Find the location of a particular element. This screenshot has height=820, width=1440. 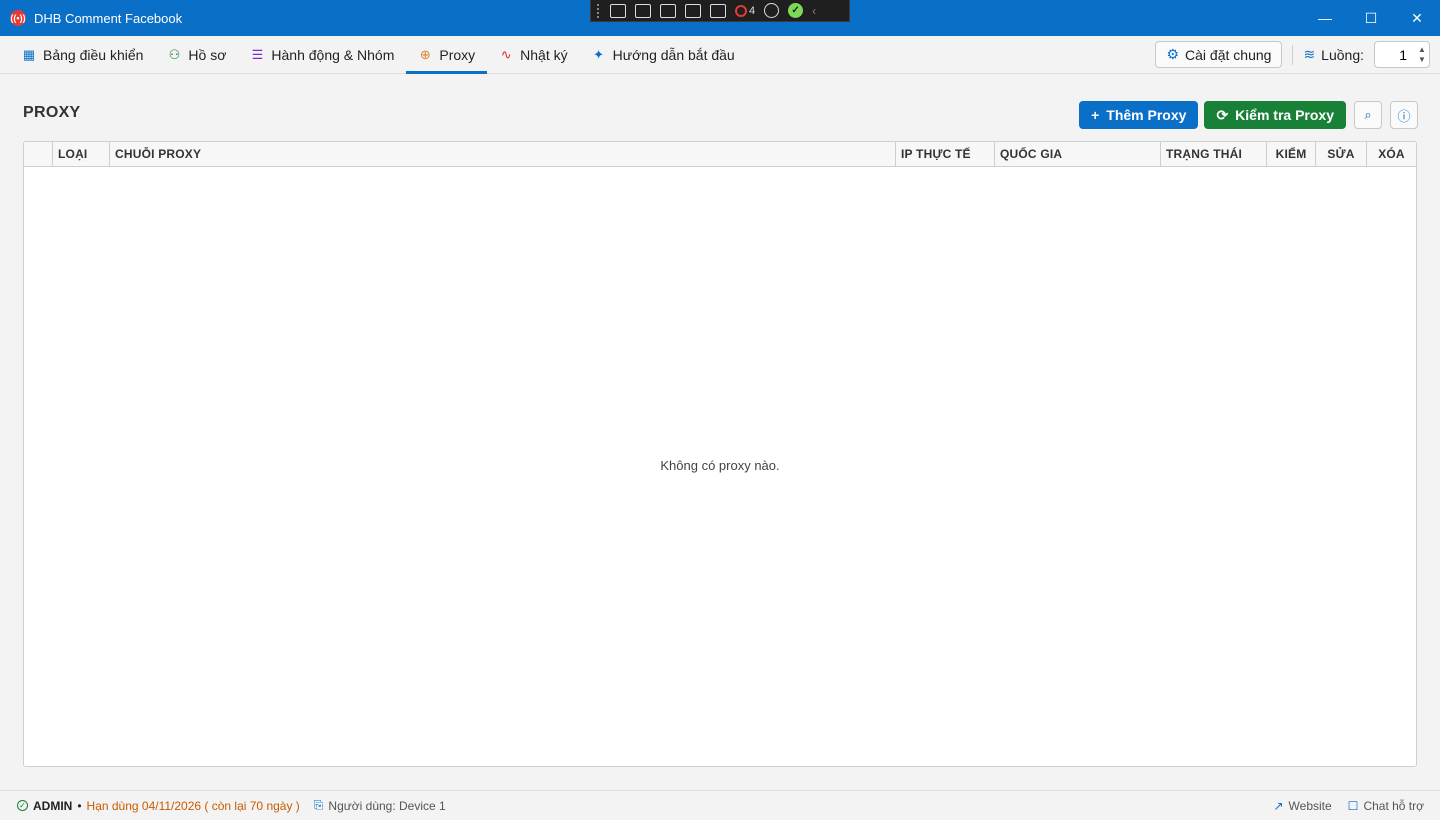

status-links: ↗ Website ☐ Chat hỗ trợ is located at coordinates (1348, 806).